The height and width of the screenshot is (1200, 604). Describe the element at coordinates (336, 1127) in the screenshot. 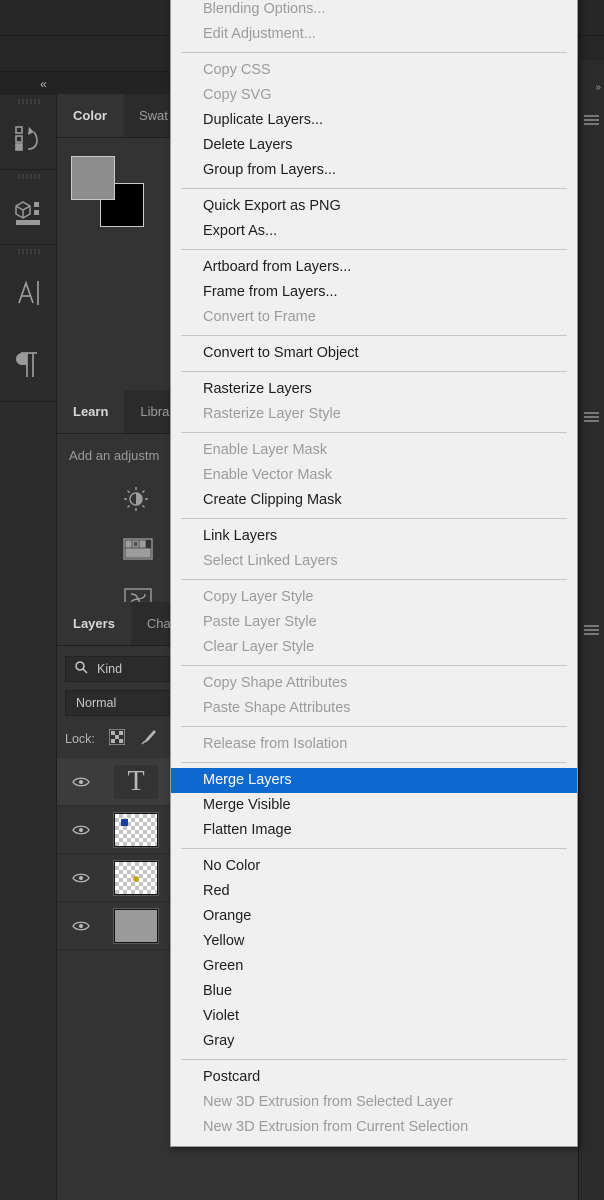

I see `menu-item: New 3D Extrusion from Current Selection` at that location.